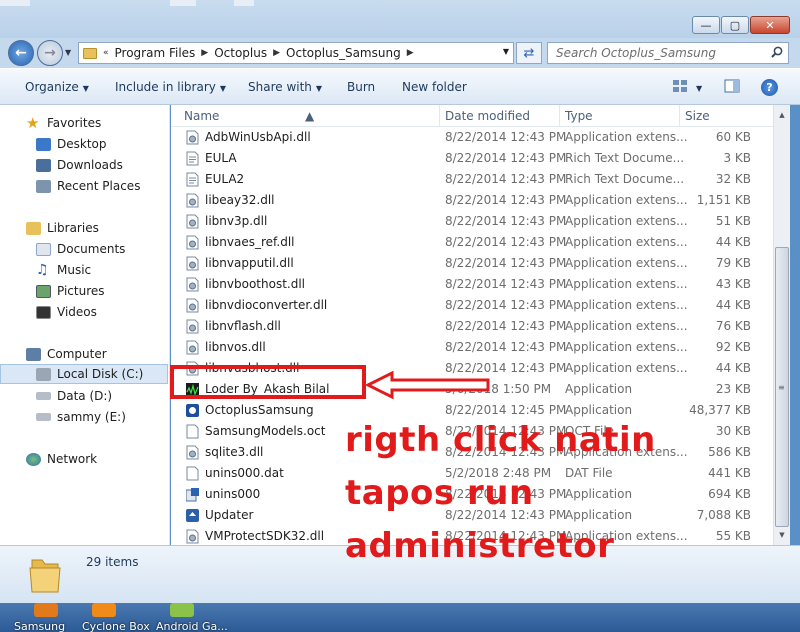 The image size is (800, 632). I want to click on breadcrumb-octoplus: Octoplus, so click(240, 53).